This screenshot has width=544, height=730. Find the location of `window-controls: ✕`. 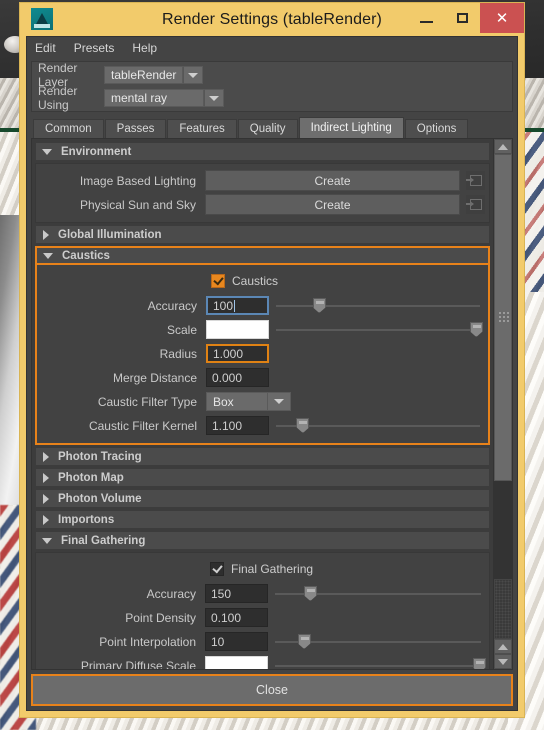

window-controls: ✕ is located at coordinates (466, 18).